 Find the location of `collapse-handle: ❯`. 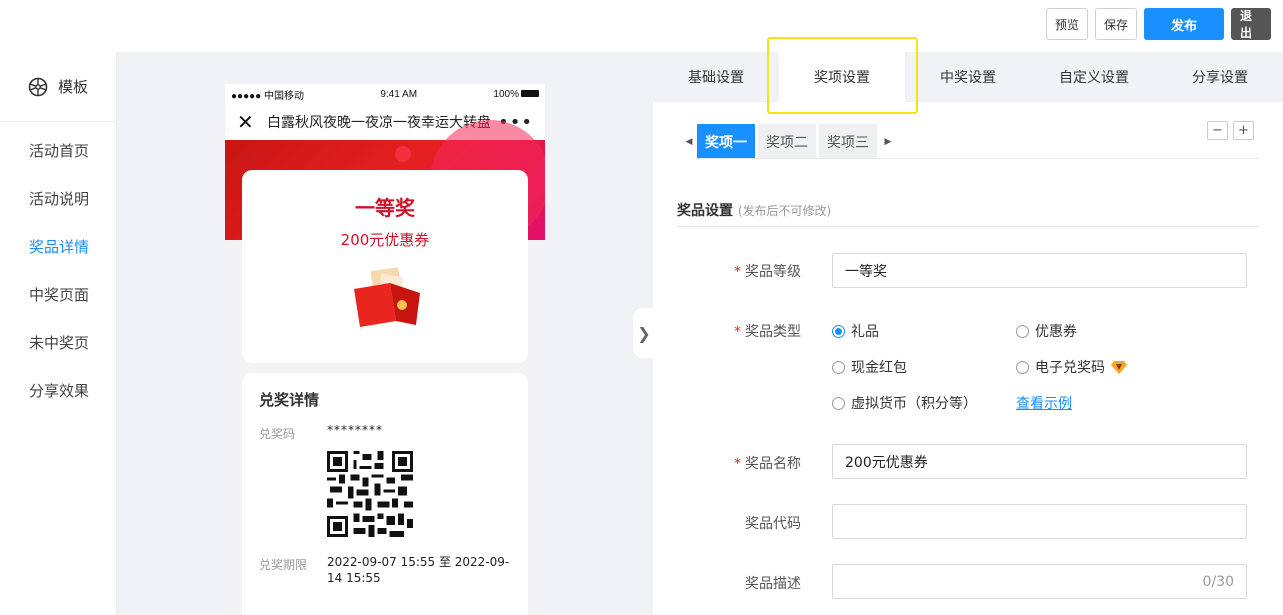

collapse-handle: ❯ is located at coordinates (644, 333).